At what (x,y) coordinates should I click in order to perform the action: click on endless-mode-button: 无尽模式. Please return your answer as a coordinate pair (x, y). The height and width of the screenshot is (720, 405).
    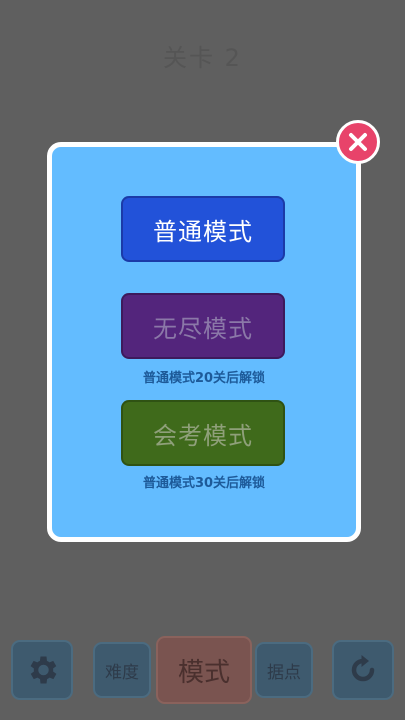
    Looking at the image, I should click on (203, 326).